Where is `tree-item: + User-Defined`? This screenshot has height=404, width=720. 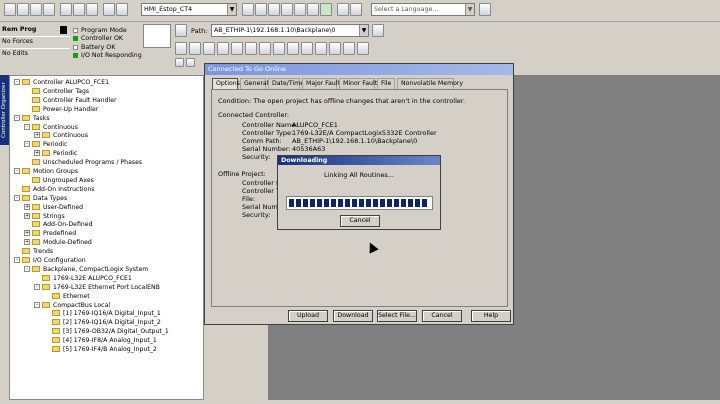 tree-item: + User-Defined is located at coordinates (53, 207).